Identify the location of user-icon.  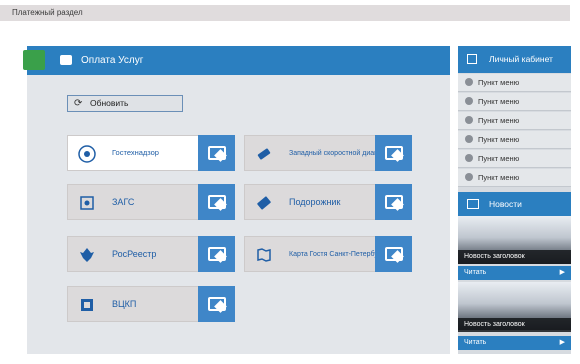
(472, 59).